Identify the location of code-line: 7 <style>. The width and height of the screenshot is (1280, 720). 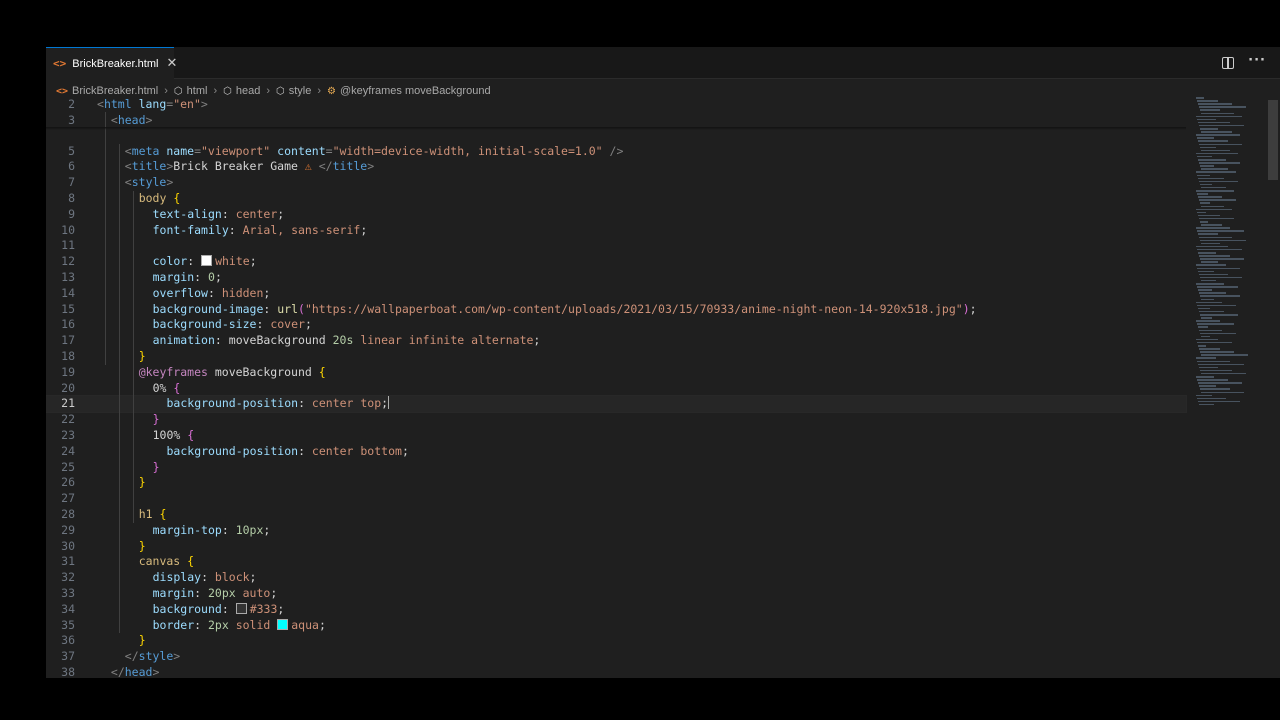
(616, 183).